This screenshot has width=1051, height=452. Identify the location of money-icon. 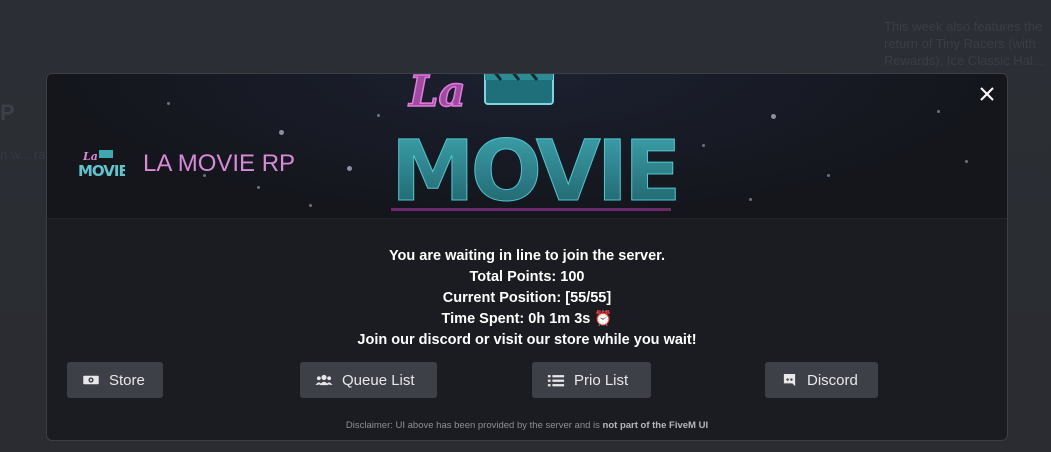
(91, 380).